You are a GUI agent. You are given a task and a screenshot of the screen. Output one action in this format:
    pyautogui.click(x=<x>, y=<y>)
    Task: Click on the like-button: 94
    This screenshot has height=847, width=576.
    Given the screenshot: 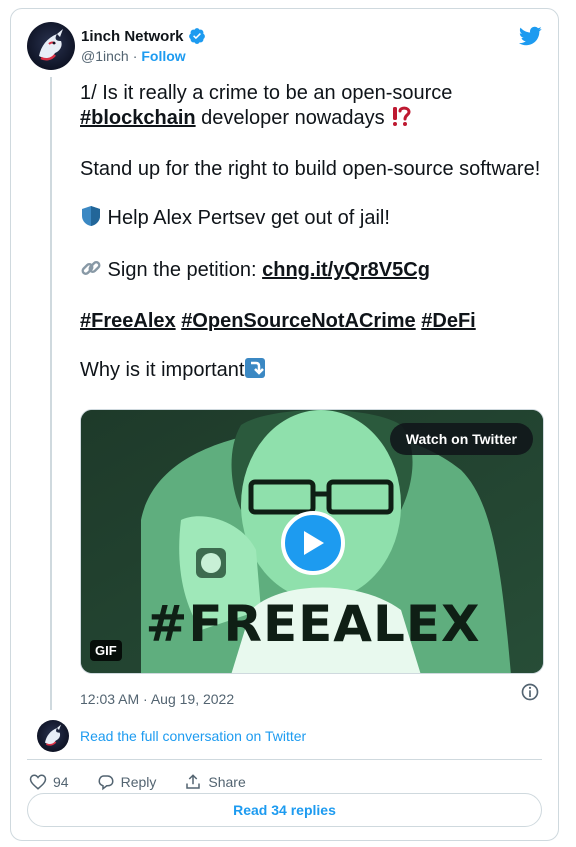 What is the action you would take?
    pyautogui.click(x=49, y=782)
    